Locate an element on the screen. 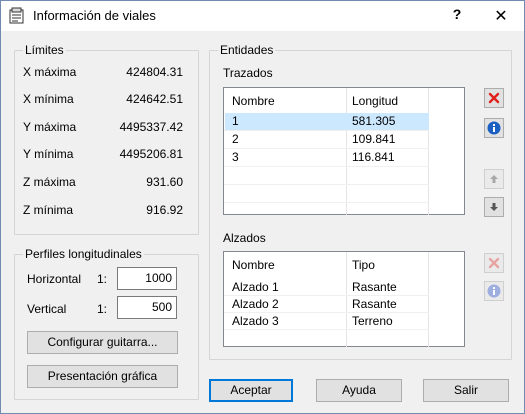  table-row: Alzado 2 Rasante is located at coordinates (327, 304).